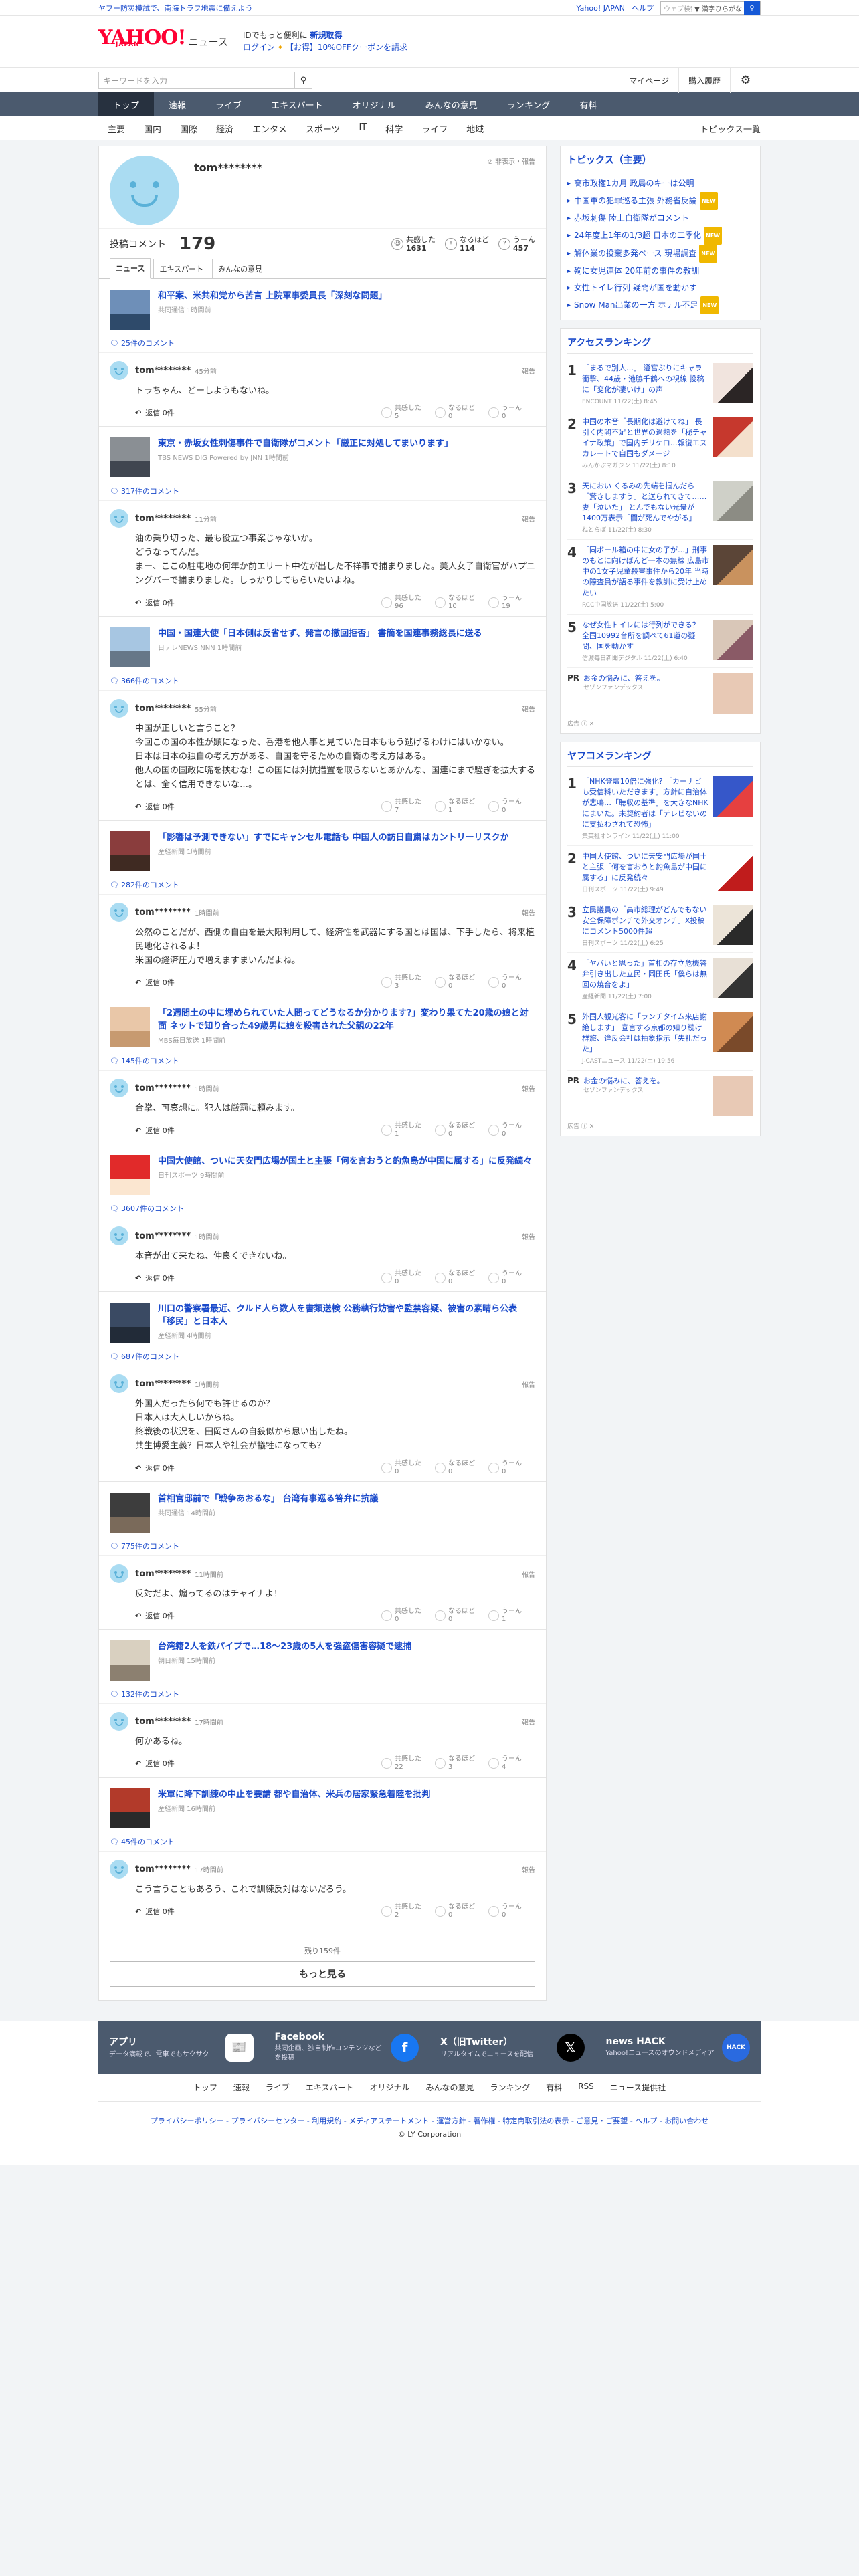  Describe the element at coordinates (588, 104) in the screenshot. I see `gnav-paid: 有料` at that location.